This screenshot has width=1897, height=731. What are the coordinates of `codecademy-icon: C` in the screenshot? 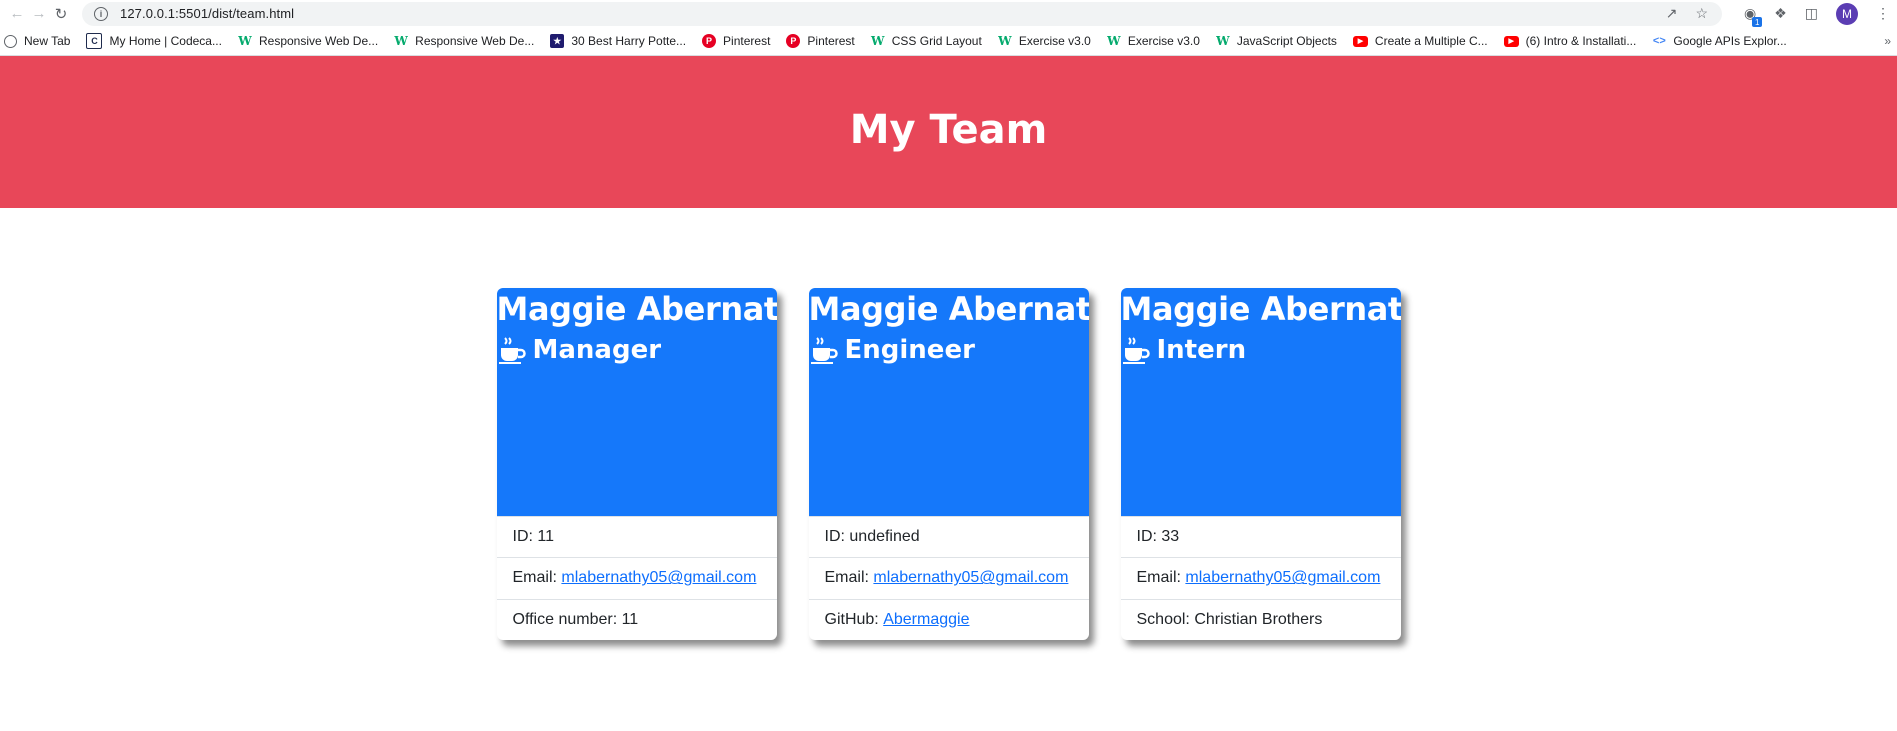 It's located at (94, 41).